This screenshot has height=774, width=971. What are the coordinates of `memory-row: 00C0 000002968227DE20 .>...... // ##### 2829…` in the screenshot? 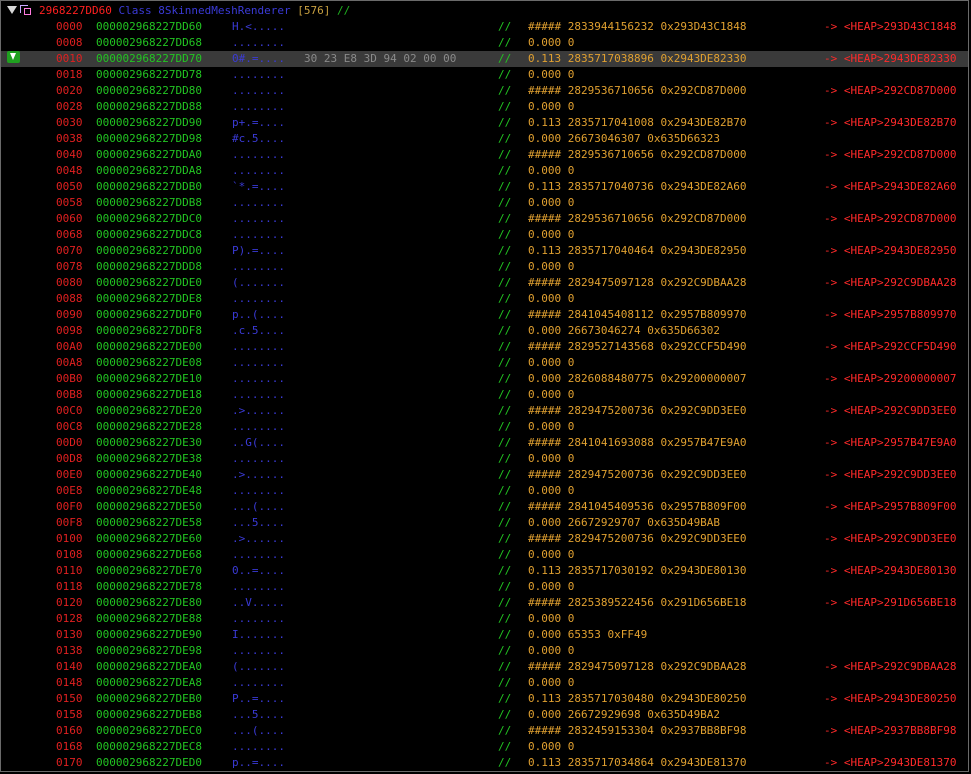 It's located at (484, 411).